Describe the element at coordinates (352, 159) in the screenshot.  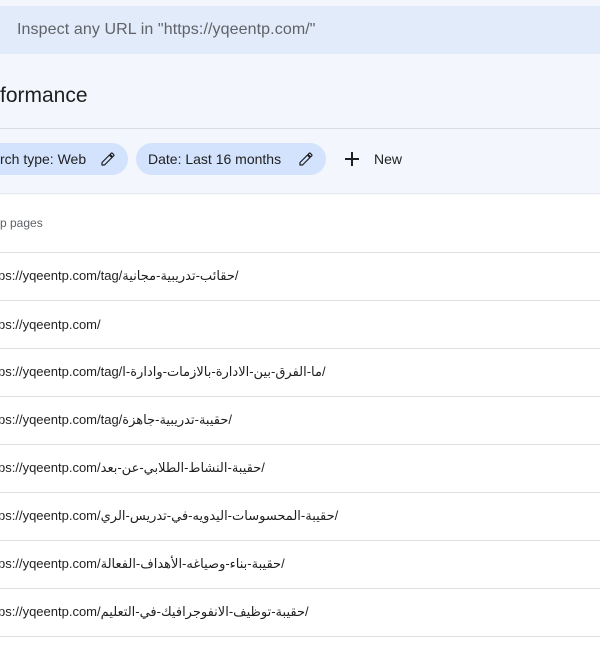
I see `plus-icon` at that location.